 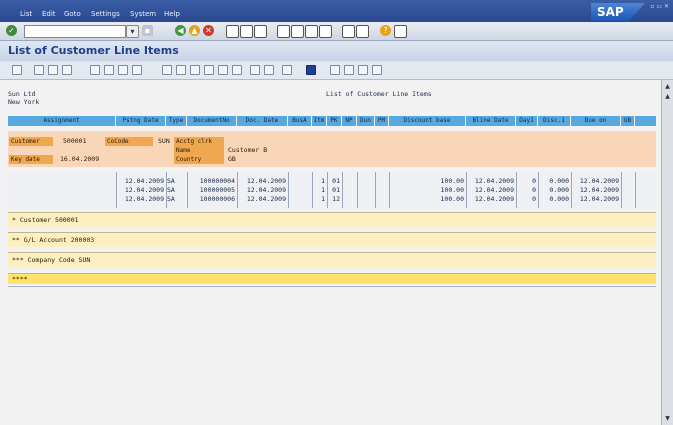 I want to click on grand-total-row: ****, so click(x=332, y=278).